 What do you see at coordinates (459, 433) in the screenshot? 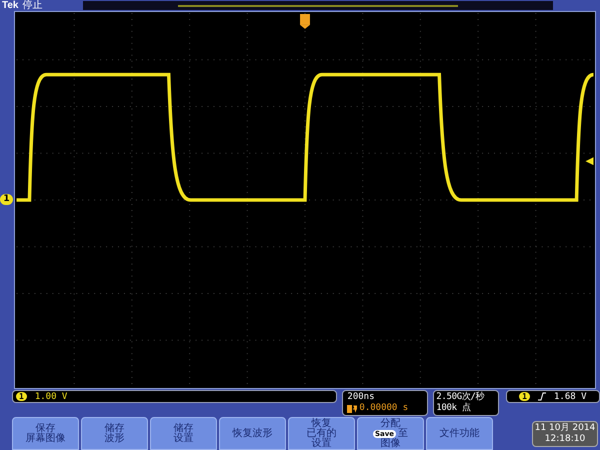
I see `menu-button: 文件功能` at bounding box center [459, 433].